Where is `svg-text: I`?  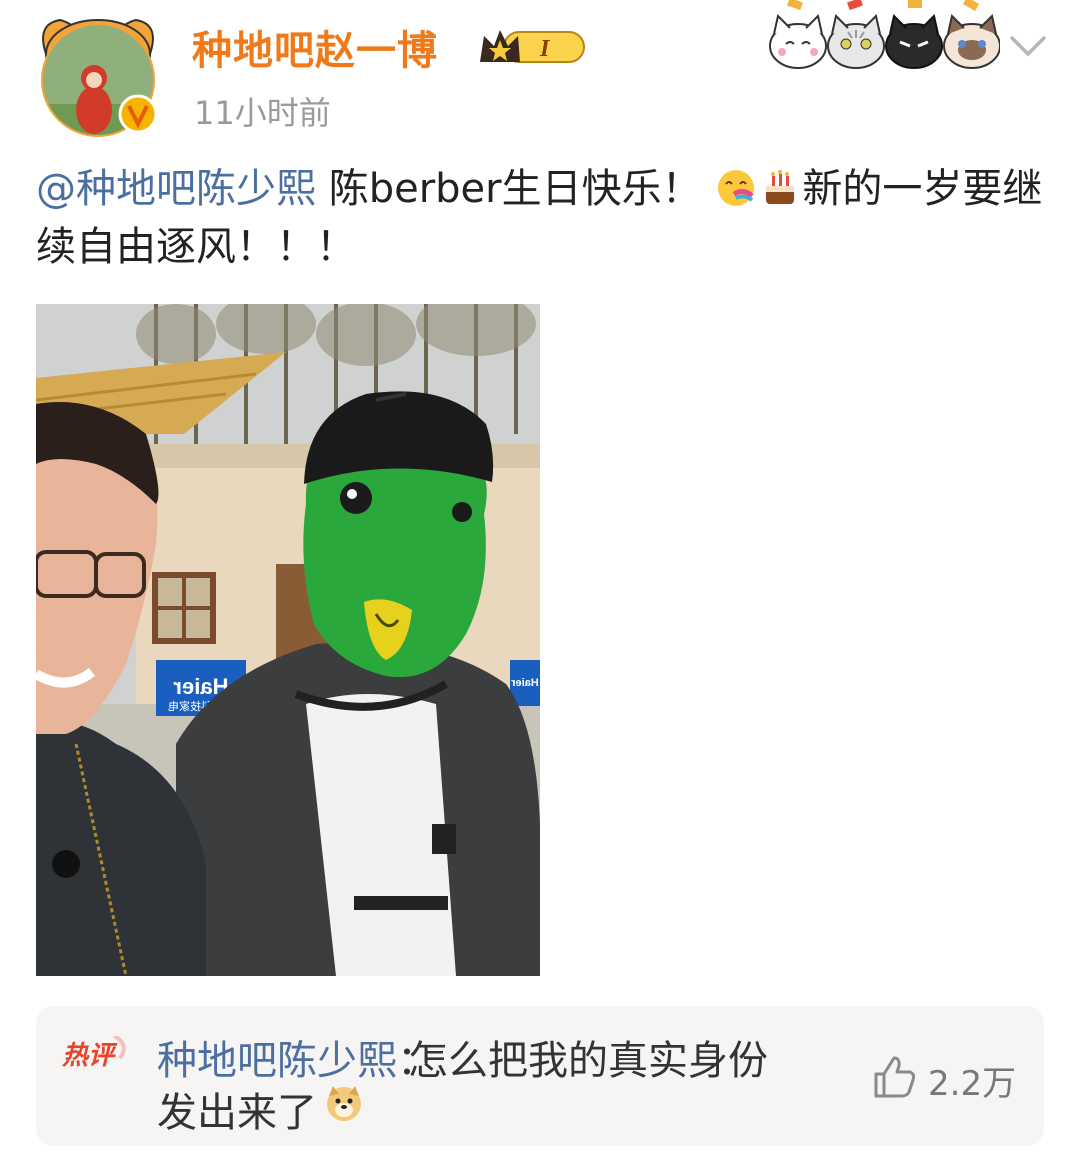 svg-text: I is located at coordinates (545, 49).